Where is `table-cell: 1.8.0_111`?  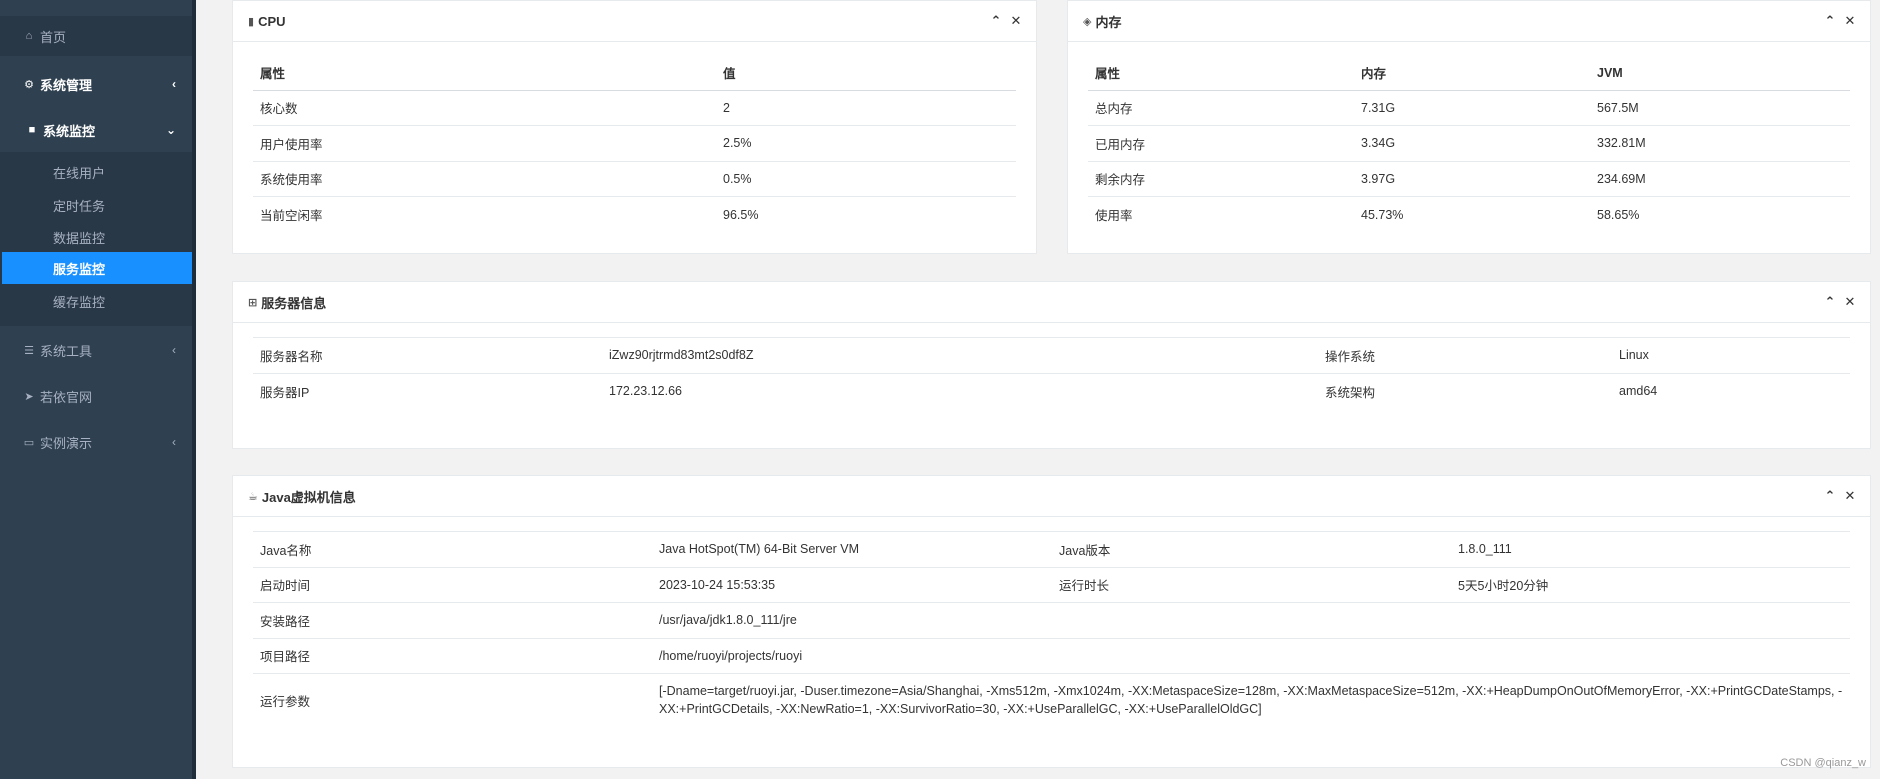 table-cell: 1.8.0_111 is located at coordinates (1650, 549).